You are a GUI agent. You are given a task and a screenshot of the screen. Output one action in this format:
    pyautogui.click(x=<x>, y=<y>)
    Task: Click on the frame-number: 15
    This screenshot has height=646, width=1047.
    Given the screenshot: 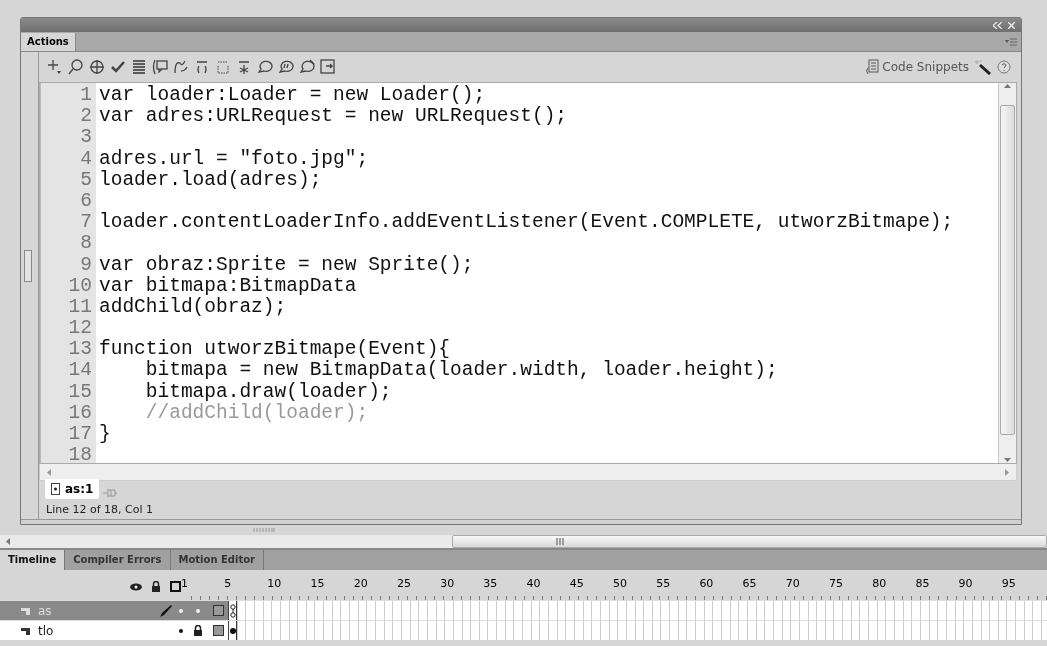 What is the action you would take?
    pyautogui.click(x=316, y=583)
    